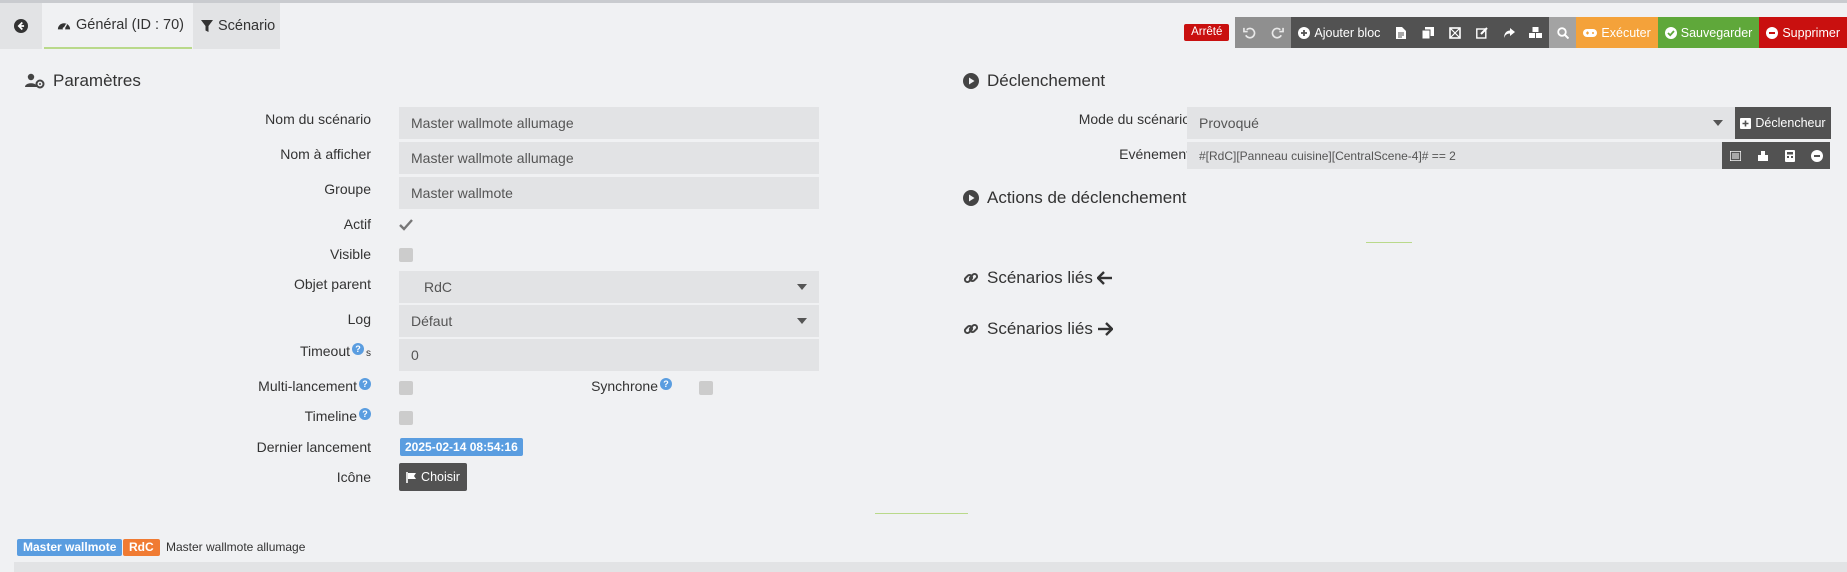 The width and height of the screenshot is (1847, 572). Describe the element at coordinates (236, 547) in the screenshot. I see `footer-scenario-name: Master wallmote allumage` at that location.